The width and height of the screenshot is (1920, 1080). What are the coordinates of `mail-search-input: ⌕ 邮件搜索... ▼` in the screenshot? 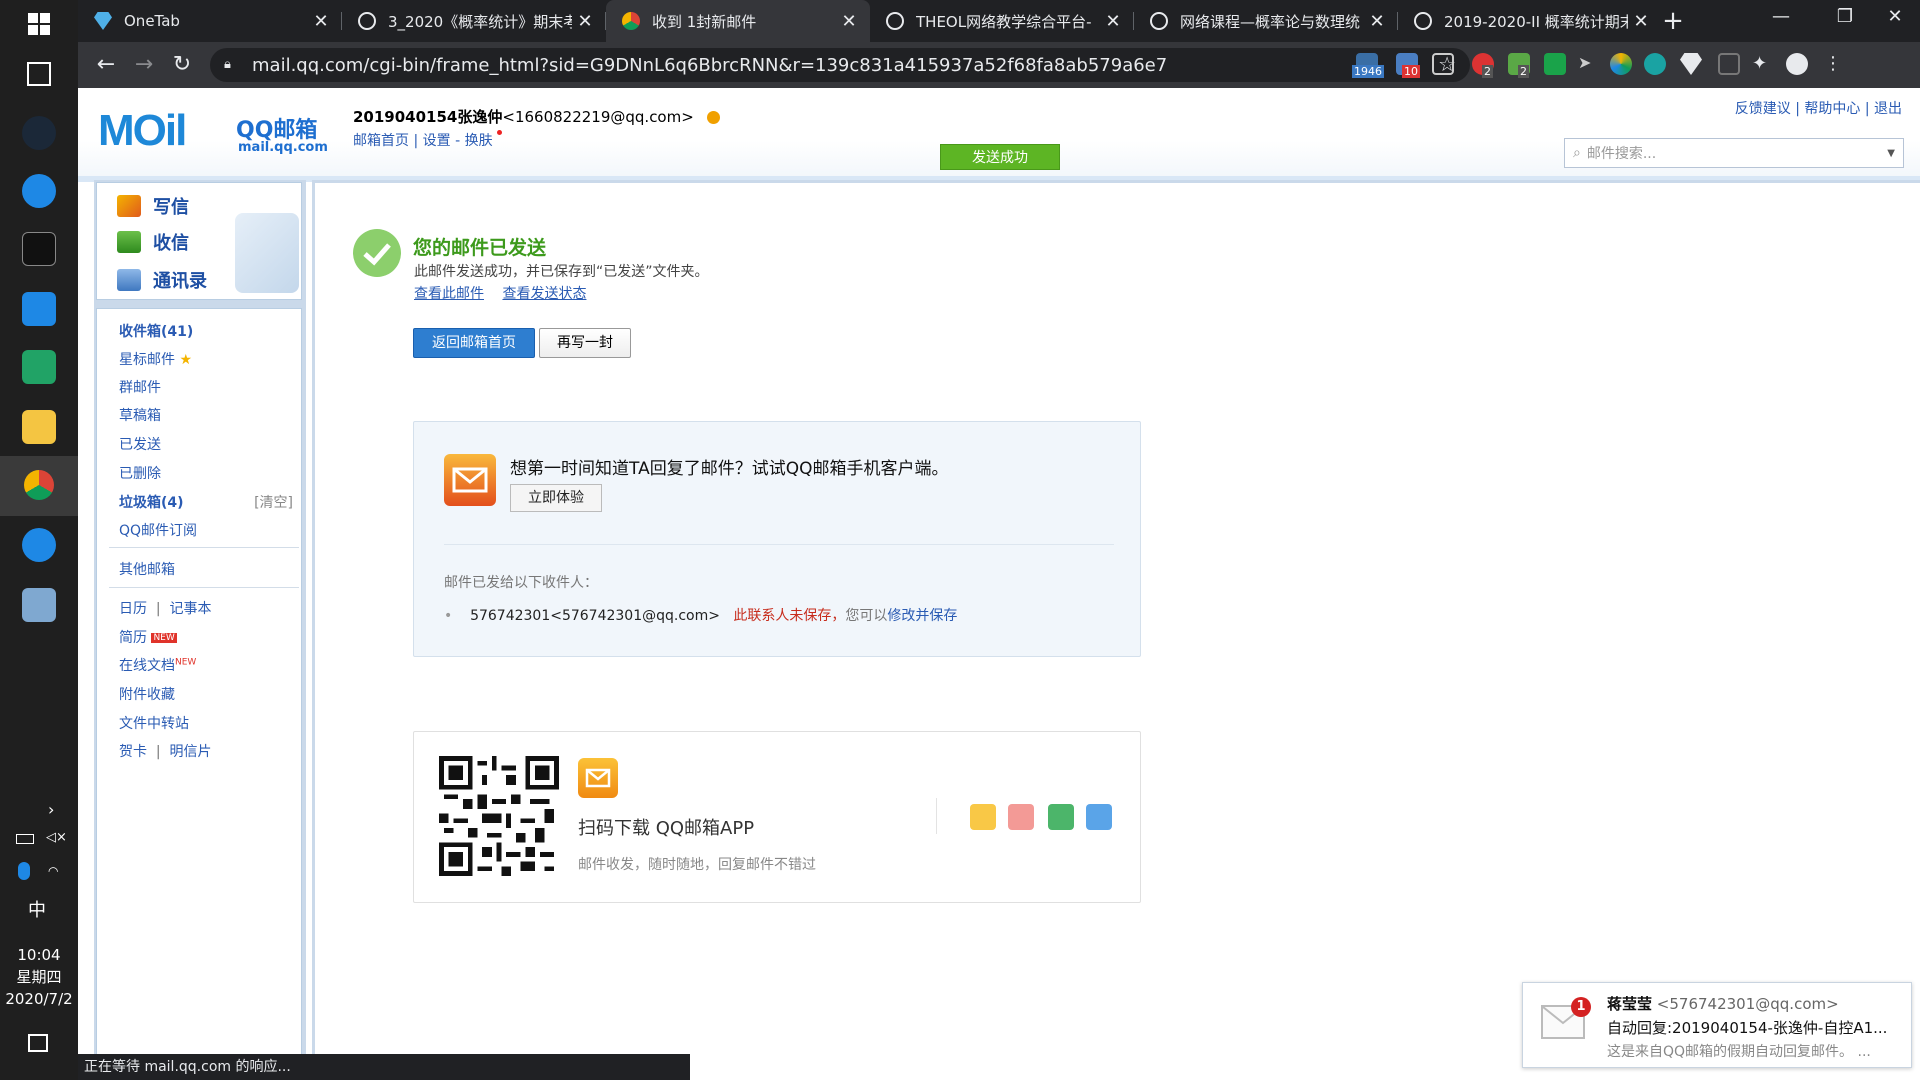 It's located at (1734, 153).